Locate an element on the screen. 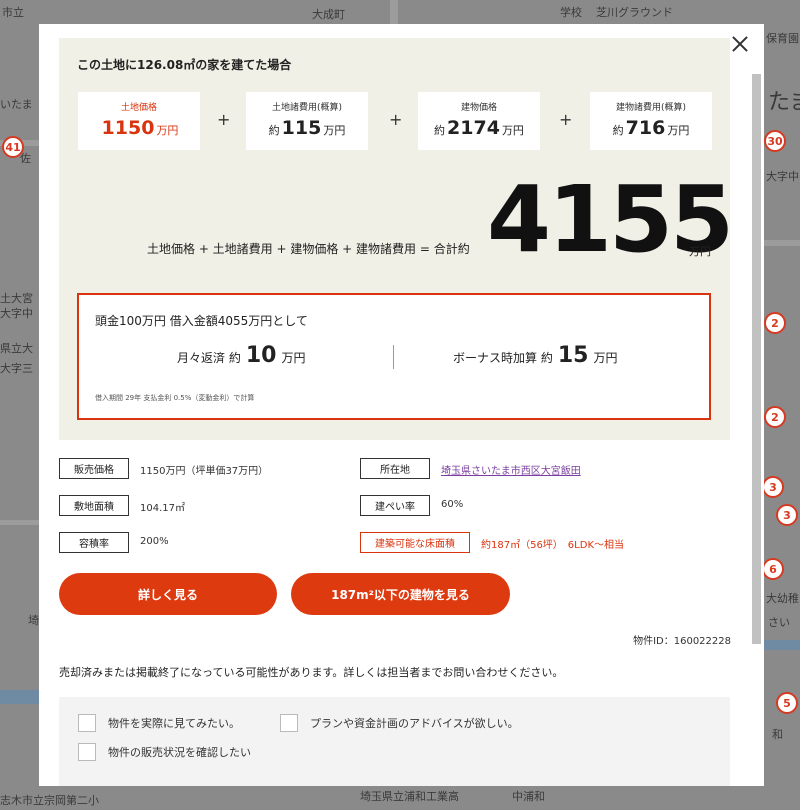 The width and height of the screenshot is (800, 810). loan-note: 借入期間 29年 支払金利 0.5%（変動金利）で計算 is located at coordinates (175, 398).